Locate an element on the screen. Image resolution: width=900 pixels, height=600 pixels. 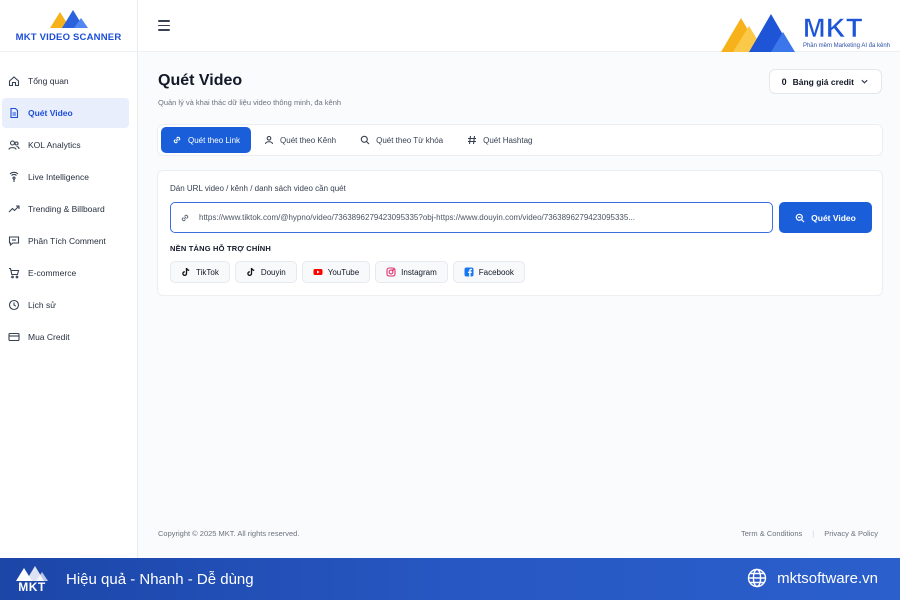
credit-pricing-label: Bảng giá credit is located at coordinates (823, 81).